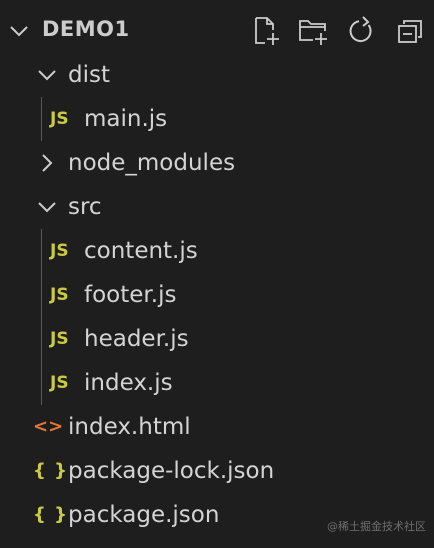 This screenshot has width=434, height=548. Describe the element at coordinates (217, 251) in the screenshot. I see `tree-item-content-js: JS content.js` at that location.